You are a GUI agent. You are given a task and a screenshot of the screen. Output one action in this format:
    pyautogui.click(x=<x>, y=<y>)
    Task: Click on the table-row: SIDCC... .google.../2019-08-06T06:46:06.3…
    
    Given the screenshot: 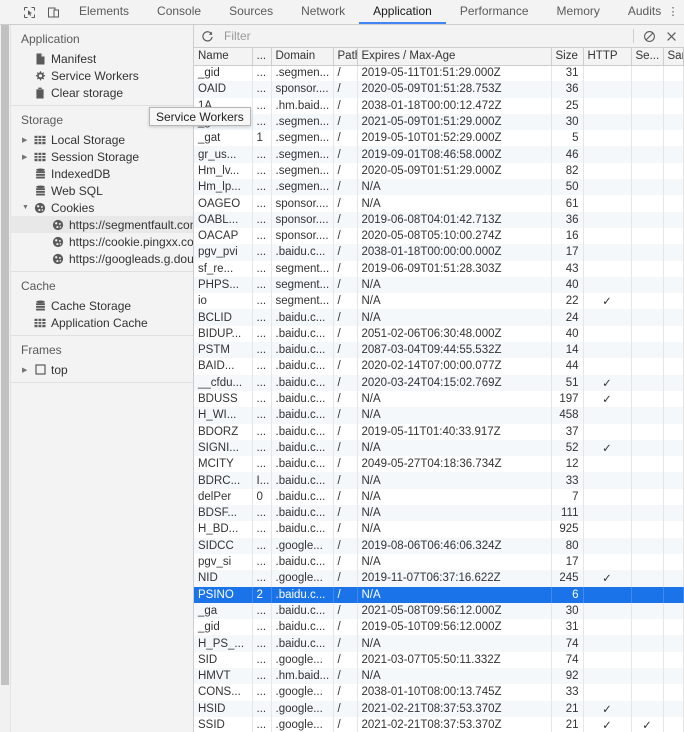 What is the action you would take?
    pyautogui.click(x=439, y=545)
    